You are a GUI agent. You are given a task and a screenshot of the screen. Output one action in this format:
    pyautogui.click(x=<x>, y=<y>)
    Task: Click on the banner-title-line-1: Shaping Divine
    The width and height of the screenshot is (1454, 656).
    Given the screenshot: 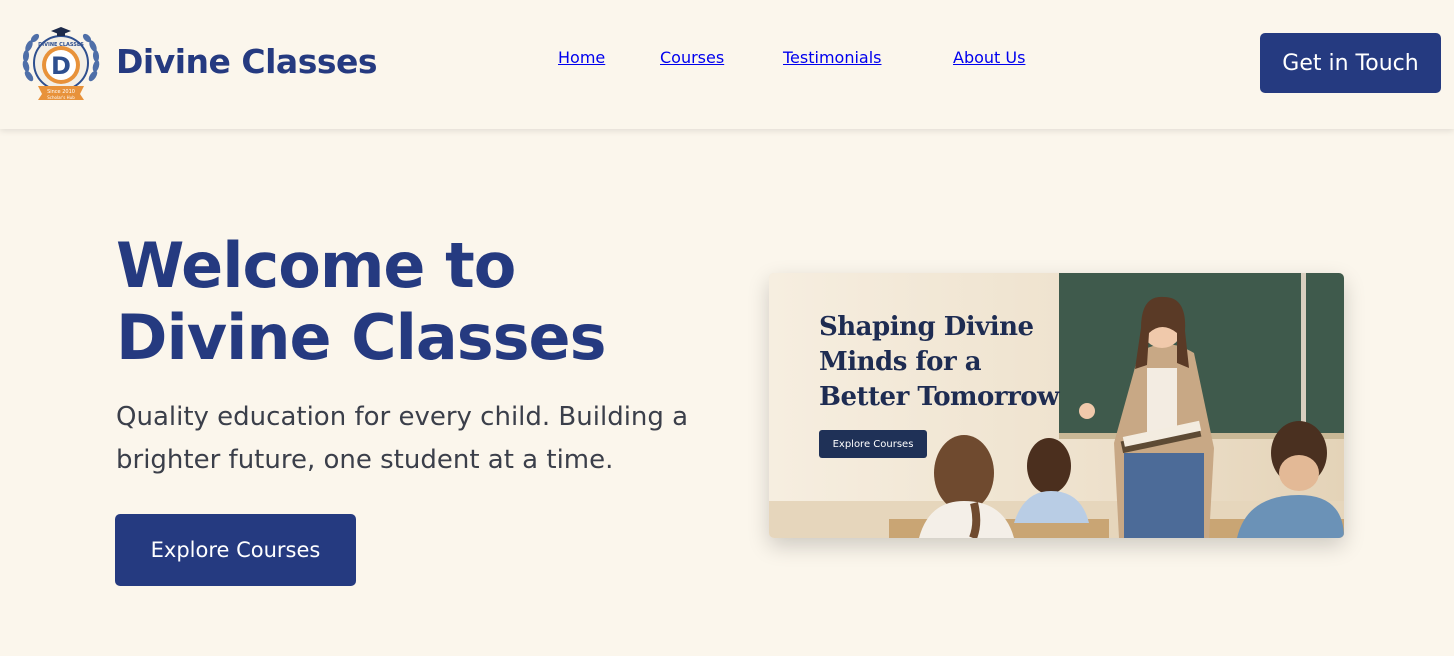 What is the action you would take?
    pyautogui.click(x=926, y=327)
    